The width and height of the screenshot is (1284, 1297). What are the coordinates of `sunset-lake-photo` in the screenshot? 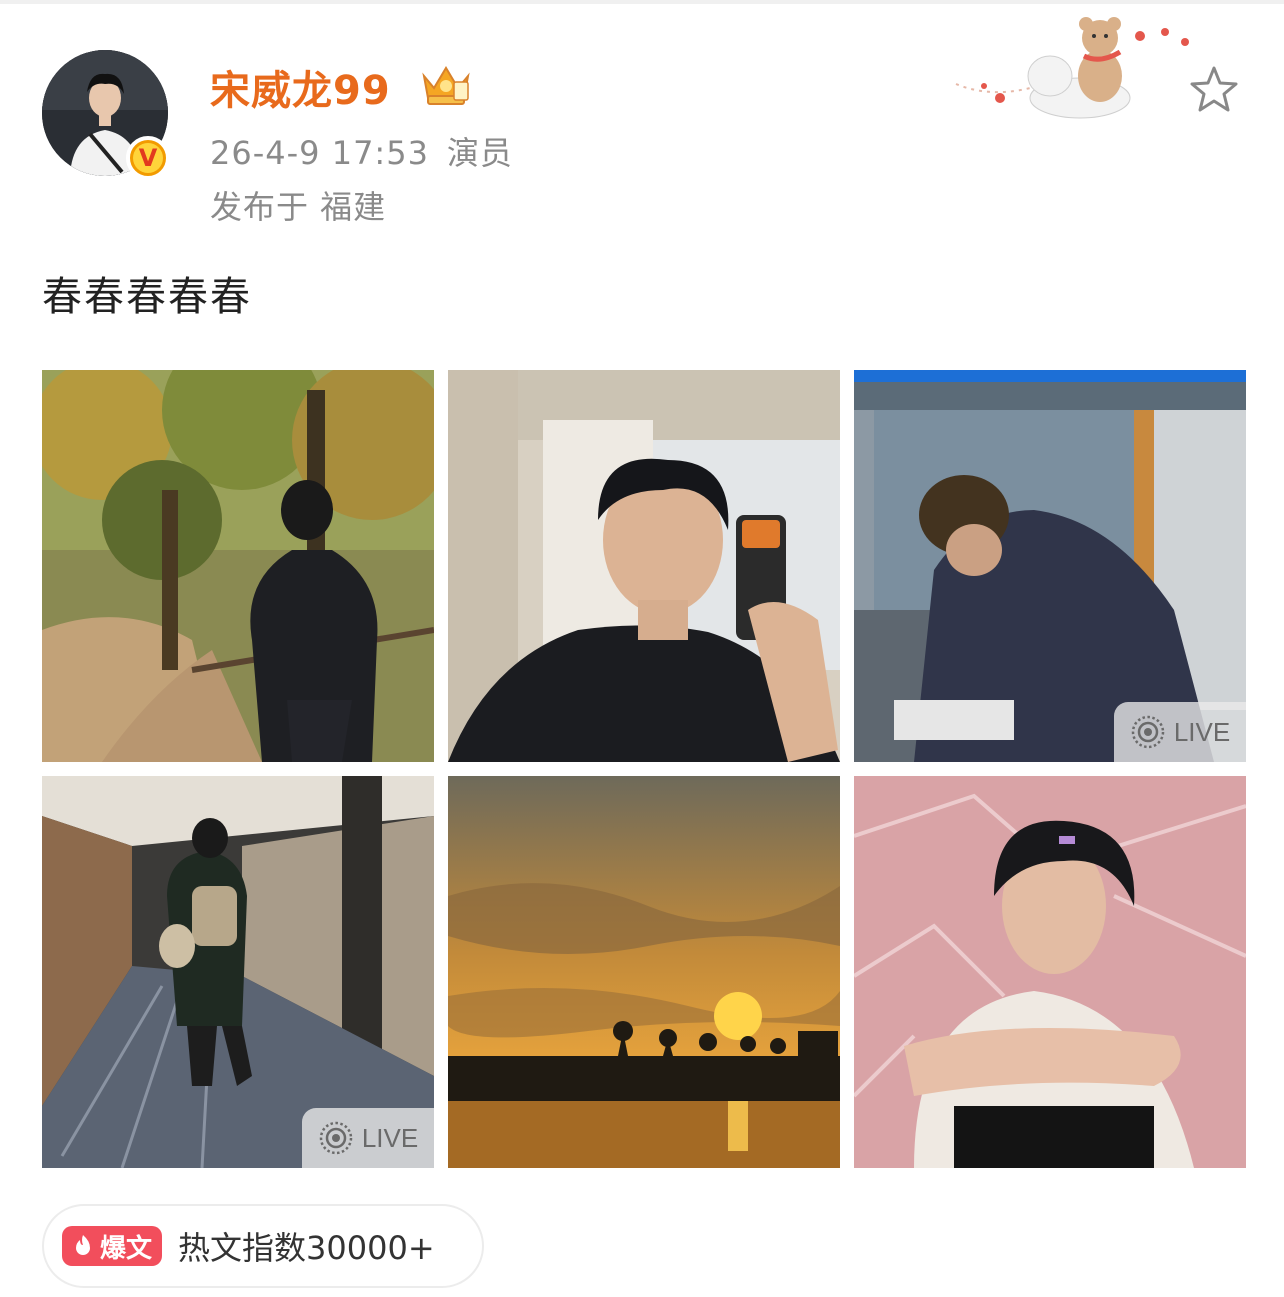 It's located at (644, 972).